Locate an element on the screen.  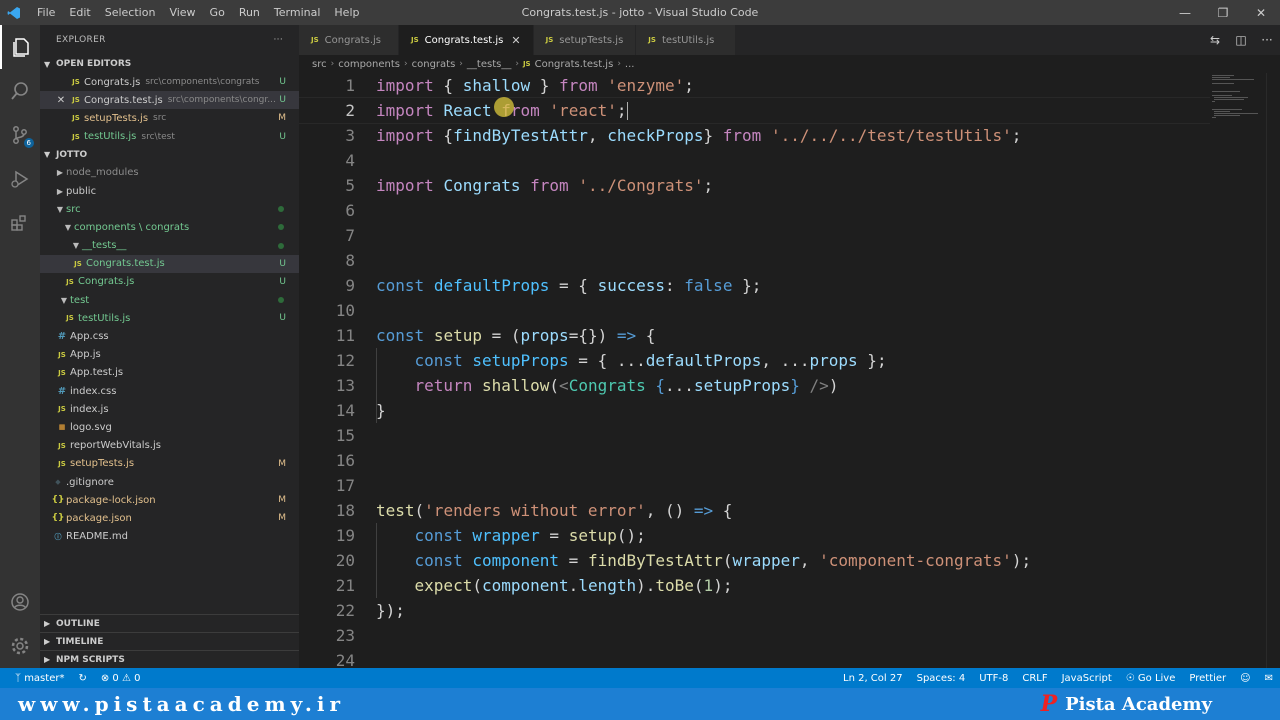
prettier-status: Prettier is located at coordinates (1207, 678).